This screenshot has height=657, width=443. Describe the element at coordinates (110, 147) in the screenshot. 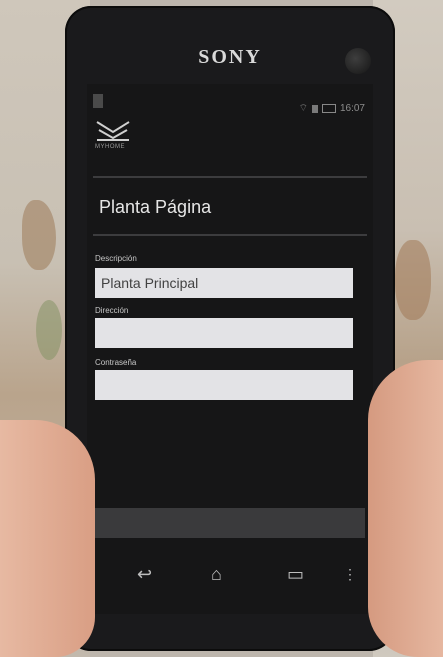

I see `app-logo-text: MYHOME` at that location.